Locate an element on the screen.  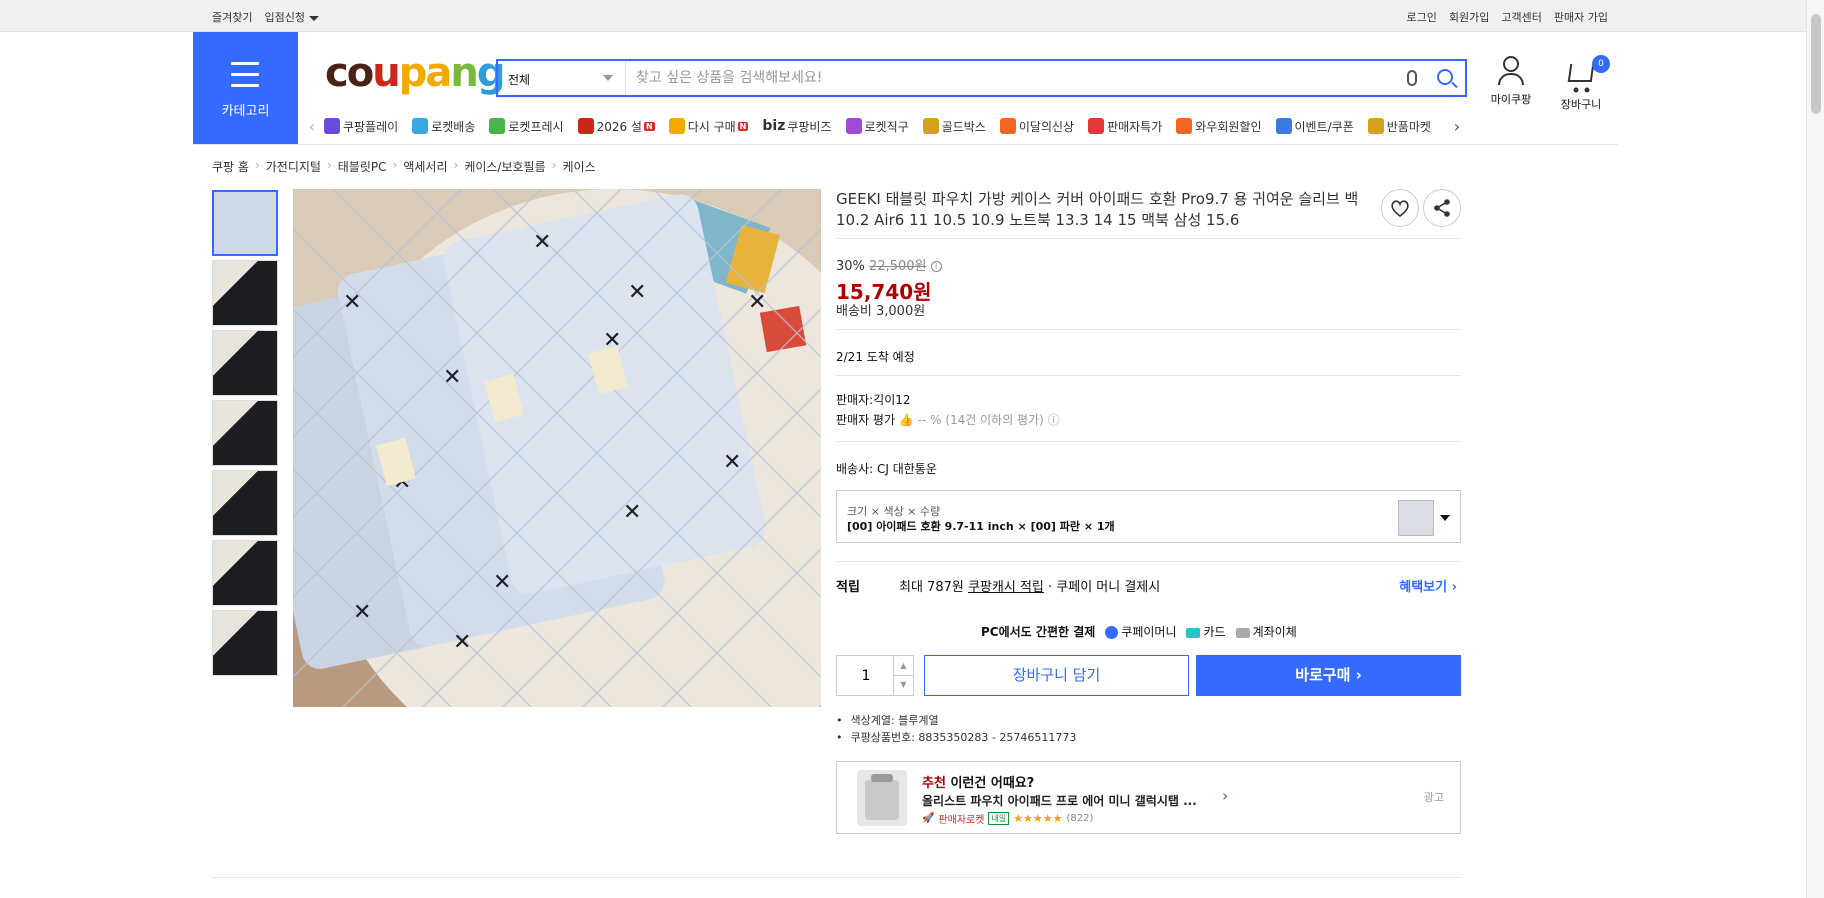
reward-link: 쿠팡캐시 적립 is located at coordinates (1006, 587).